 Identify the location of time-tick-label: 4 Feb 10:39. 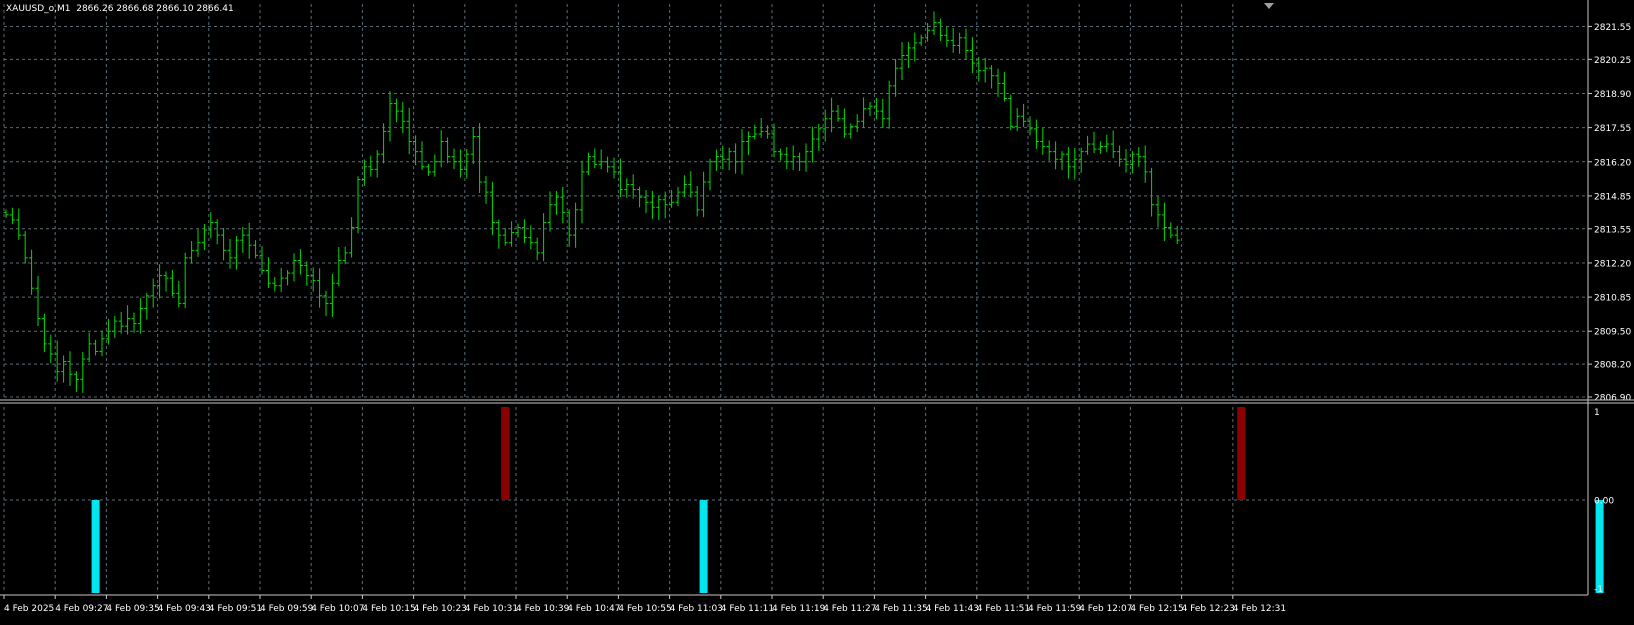
(543, 609).